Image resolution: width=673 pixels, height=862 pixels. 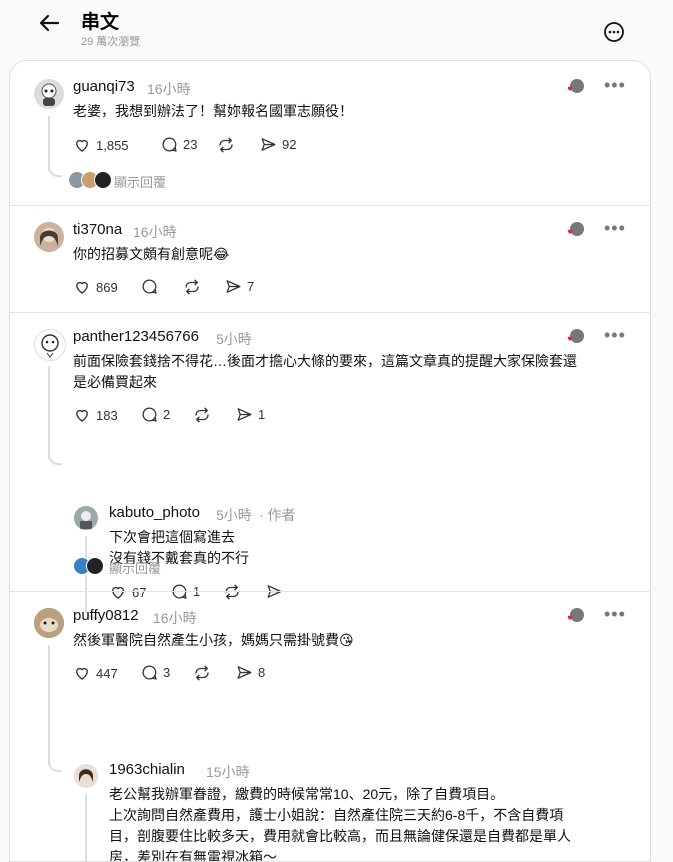 What do you see at coordinates (614, 32) in the screenshot?
I see `more-options-icon` at bounding box center [614, 32].